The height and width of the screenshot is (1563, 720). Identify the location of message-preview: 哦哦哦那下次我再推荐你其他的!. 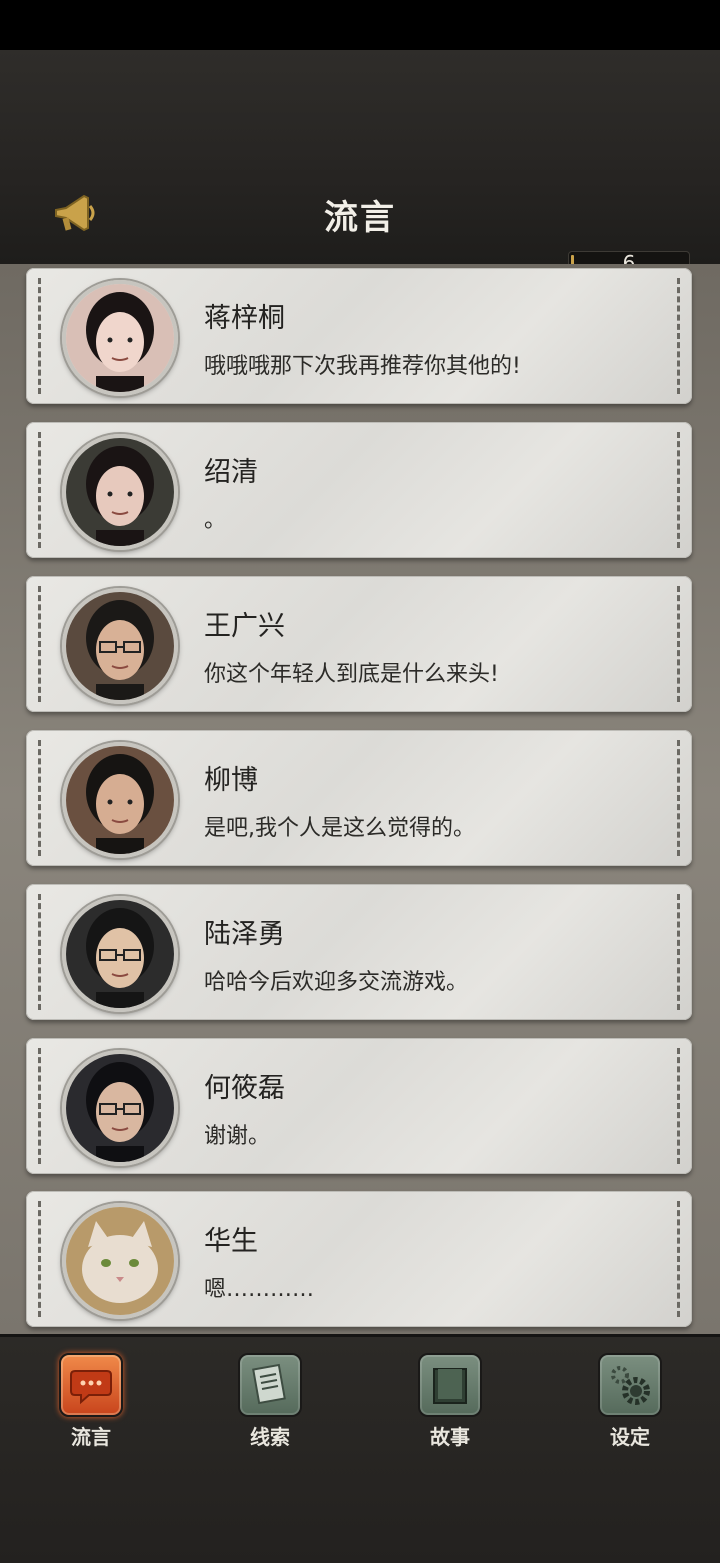
(362, 366).